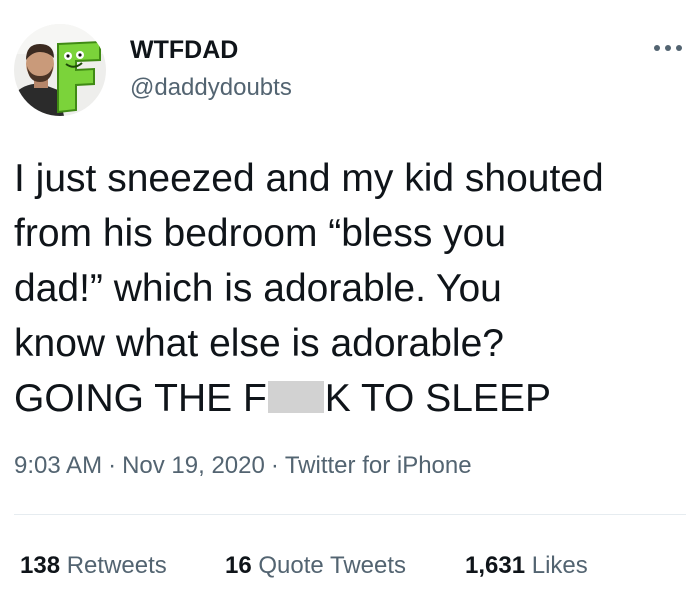  Describe the element at coordinates (258, 288) in the screenshot. I see `tweet-text-line: dad!” which is adorable. You` at that location.